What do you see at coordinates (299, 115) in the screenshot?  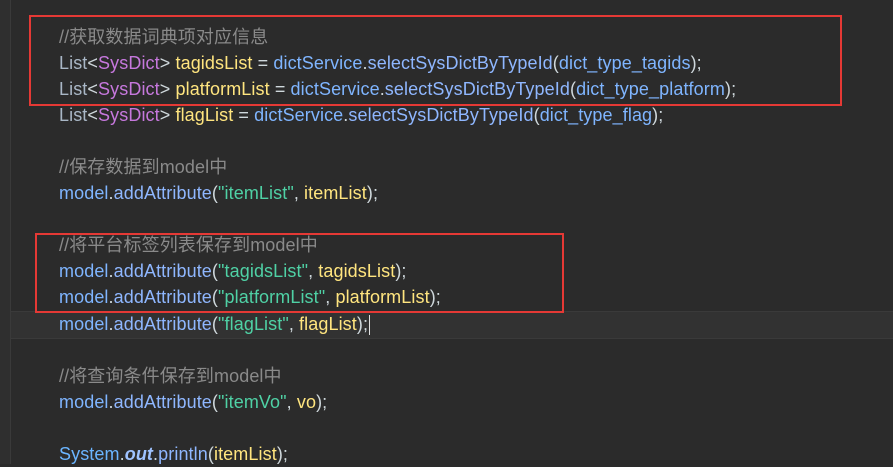 I see `code-token-field: dictService` at bounding box center [299, 115].